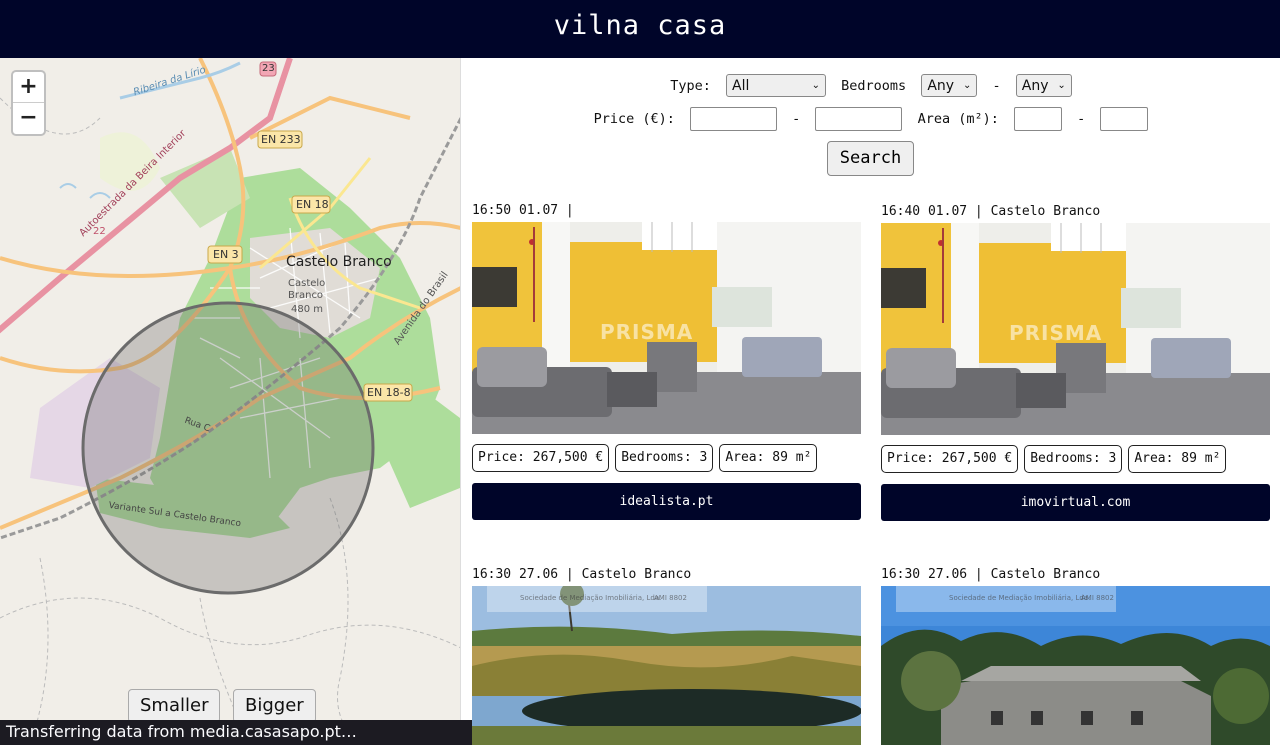 This screenshot has height=745, width=1280. I want to click on map-label-en3: EN 3, so click(226, 254).